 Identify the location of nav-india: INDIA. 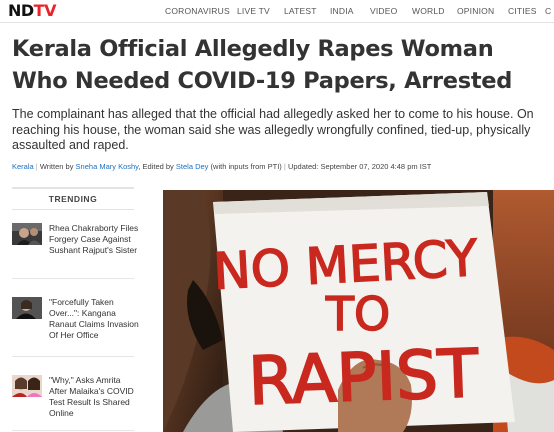
(342, 11).